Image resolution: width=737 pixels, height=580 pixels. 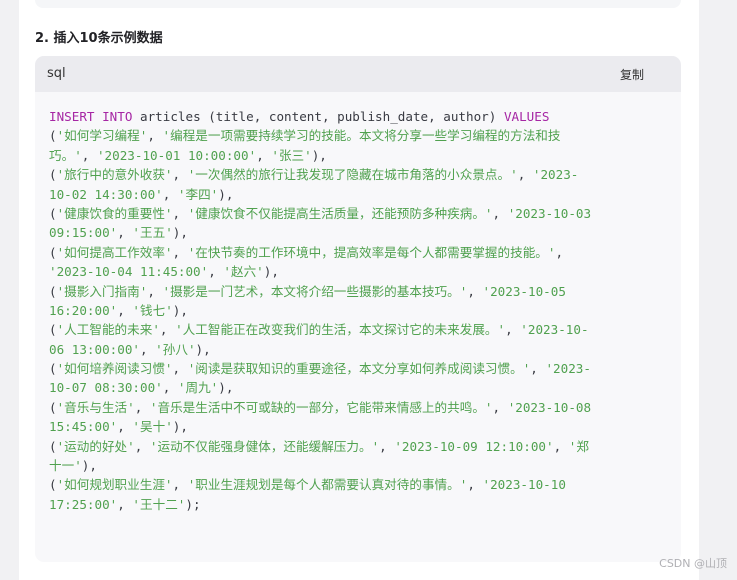 What do you see at coordinates (371, 252) in the screenshot?
I see `code-string: '在快节奏的工作环境中，提高效率是每个人都需要掌握的技能。'` at bounding box center [371, 252].